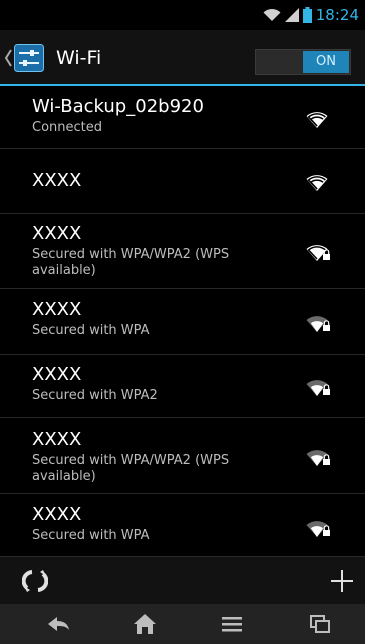 The width and height of the screenshot is (365, 644). Describe the element at coordinates (326, 62) in the screenshot. I see `wifi-toggle-on-label: ON` at that location.